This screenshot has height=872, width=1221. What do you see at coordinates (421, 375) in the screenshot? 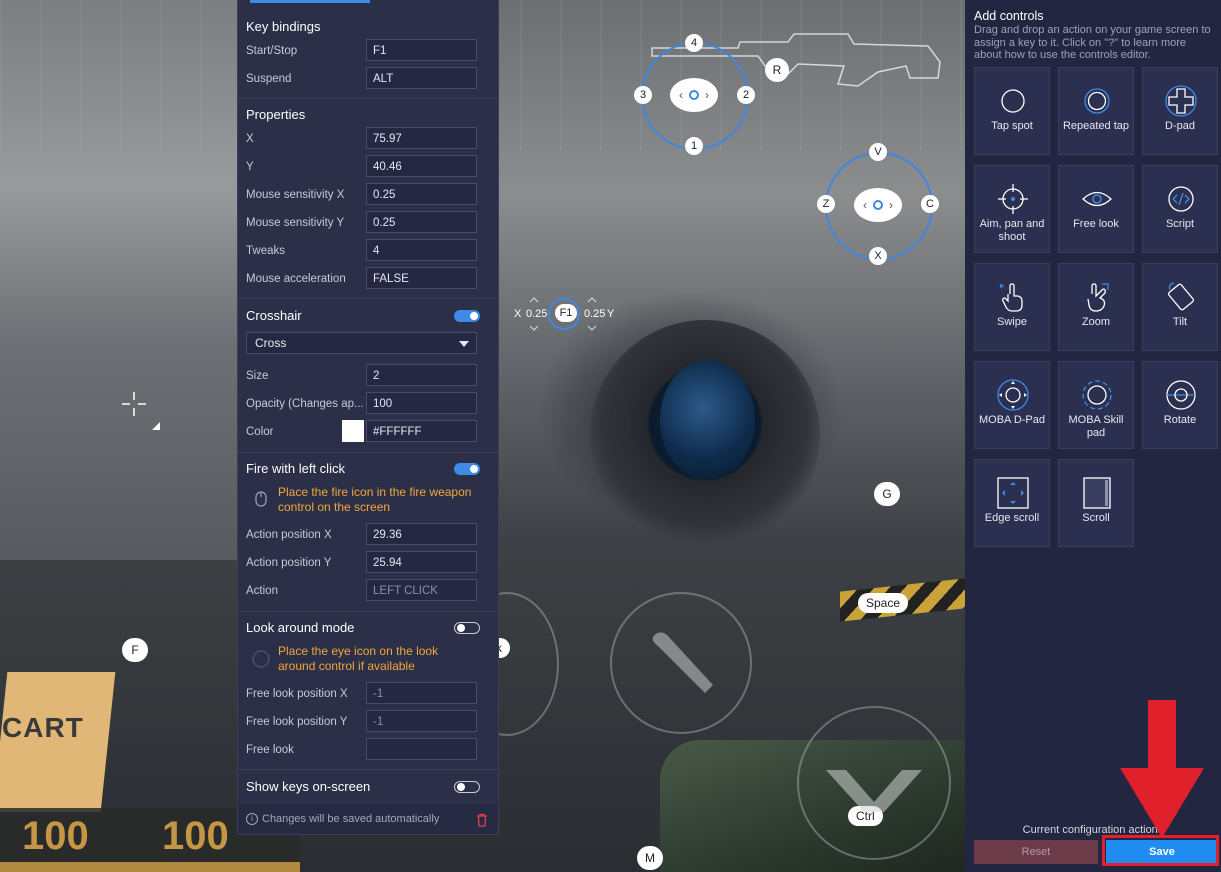
I see `size-field: 2` at bounding box center [421, 375].